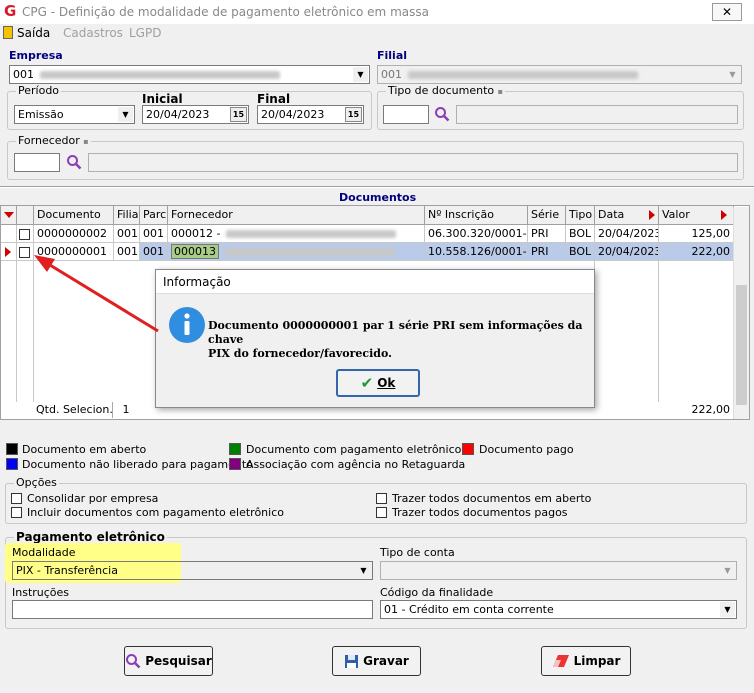  Describe the element at coordinates (547, 215) in the screenshot. I see `col-serie: Série` at that location.